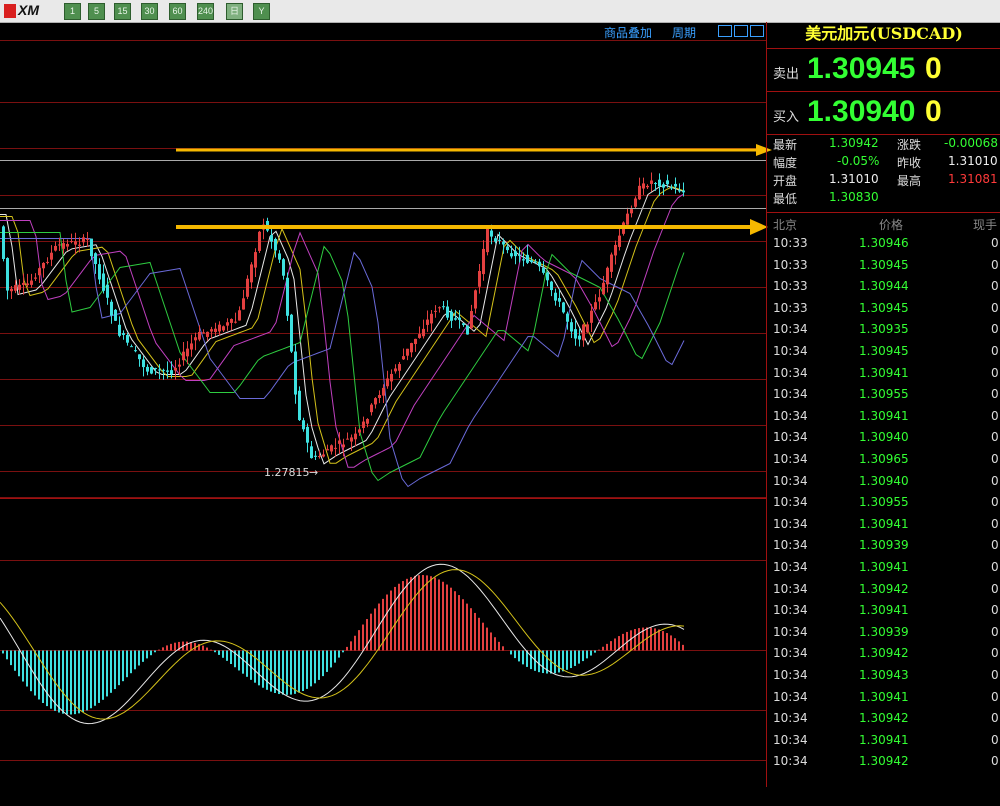  I want to click on trade-price: 1.30939, so click(884, 545).